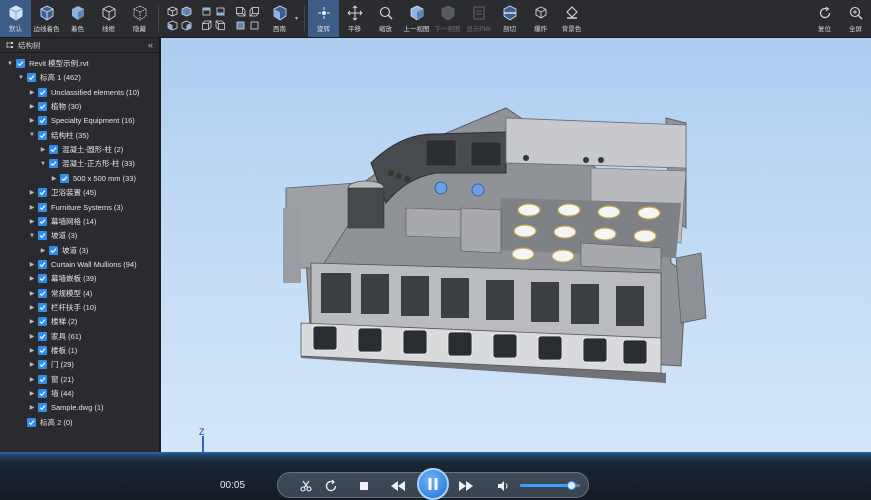 This screenshot has width=871, height=500. Describe the element at coordinates (47, 63) in the screenshot. I see `tree-node: ▼ Revit 模型示例.rvt` at that location.